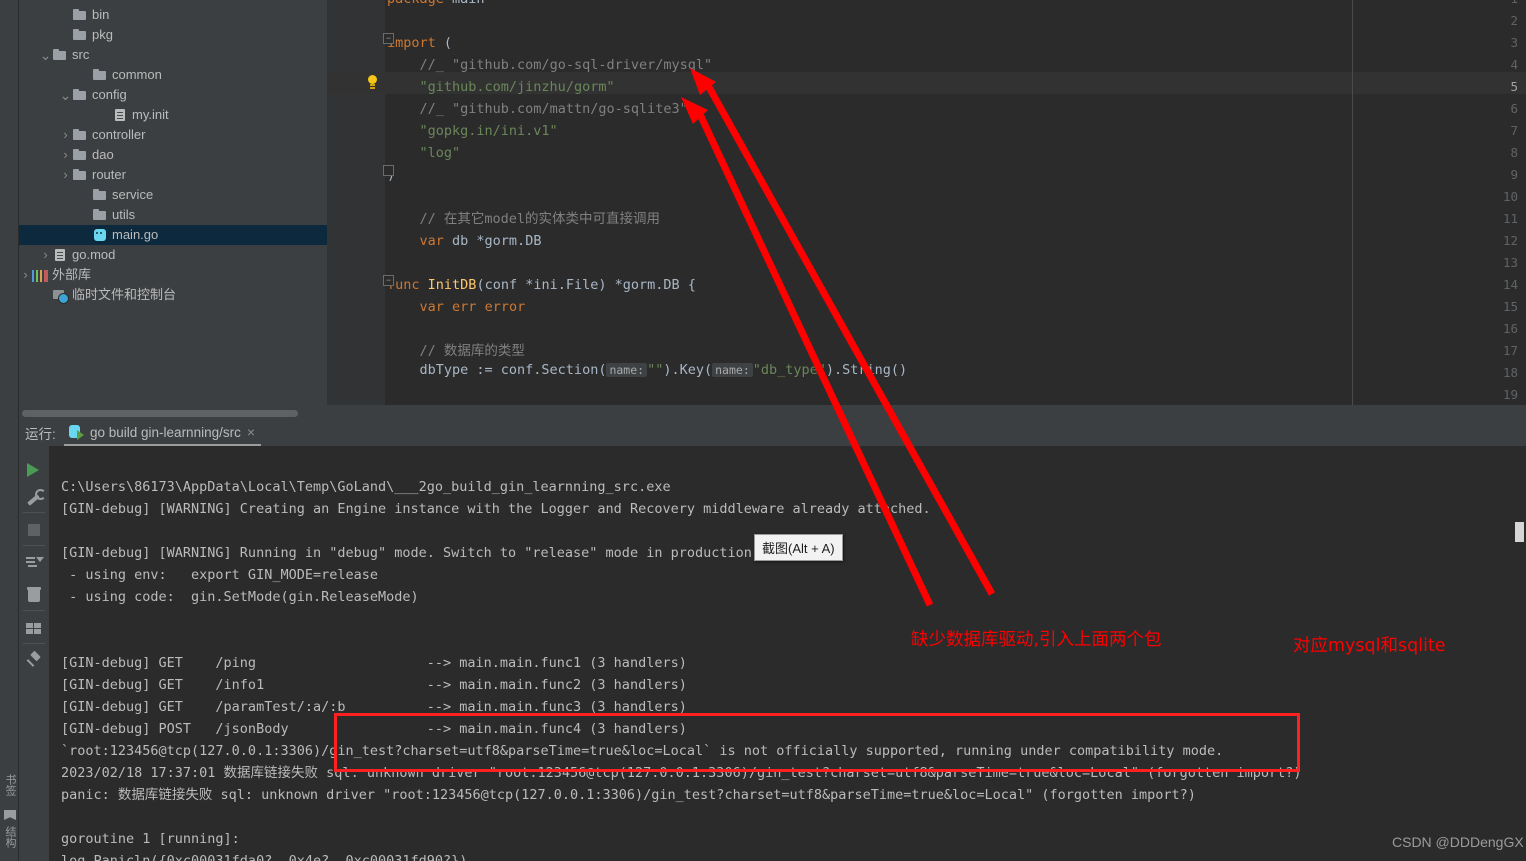  I want to click on line18-arg-1: "", so click(655, 370).